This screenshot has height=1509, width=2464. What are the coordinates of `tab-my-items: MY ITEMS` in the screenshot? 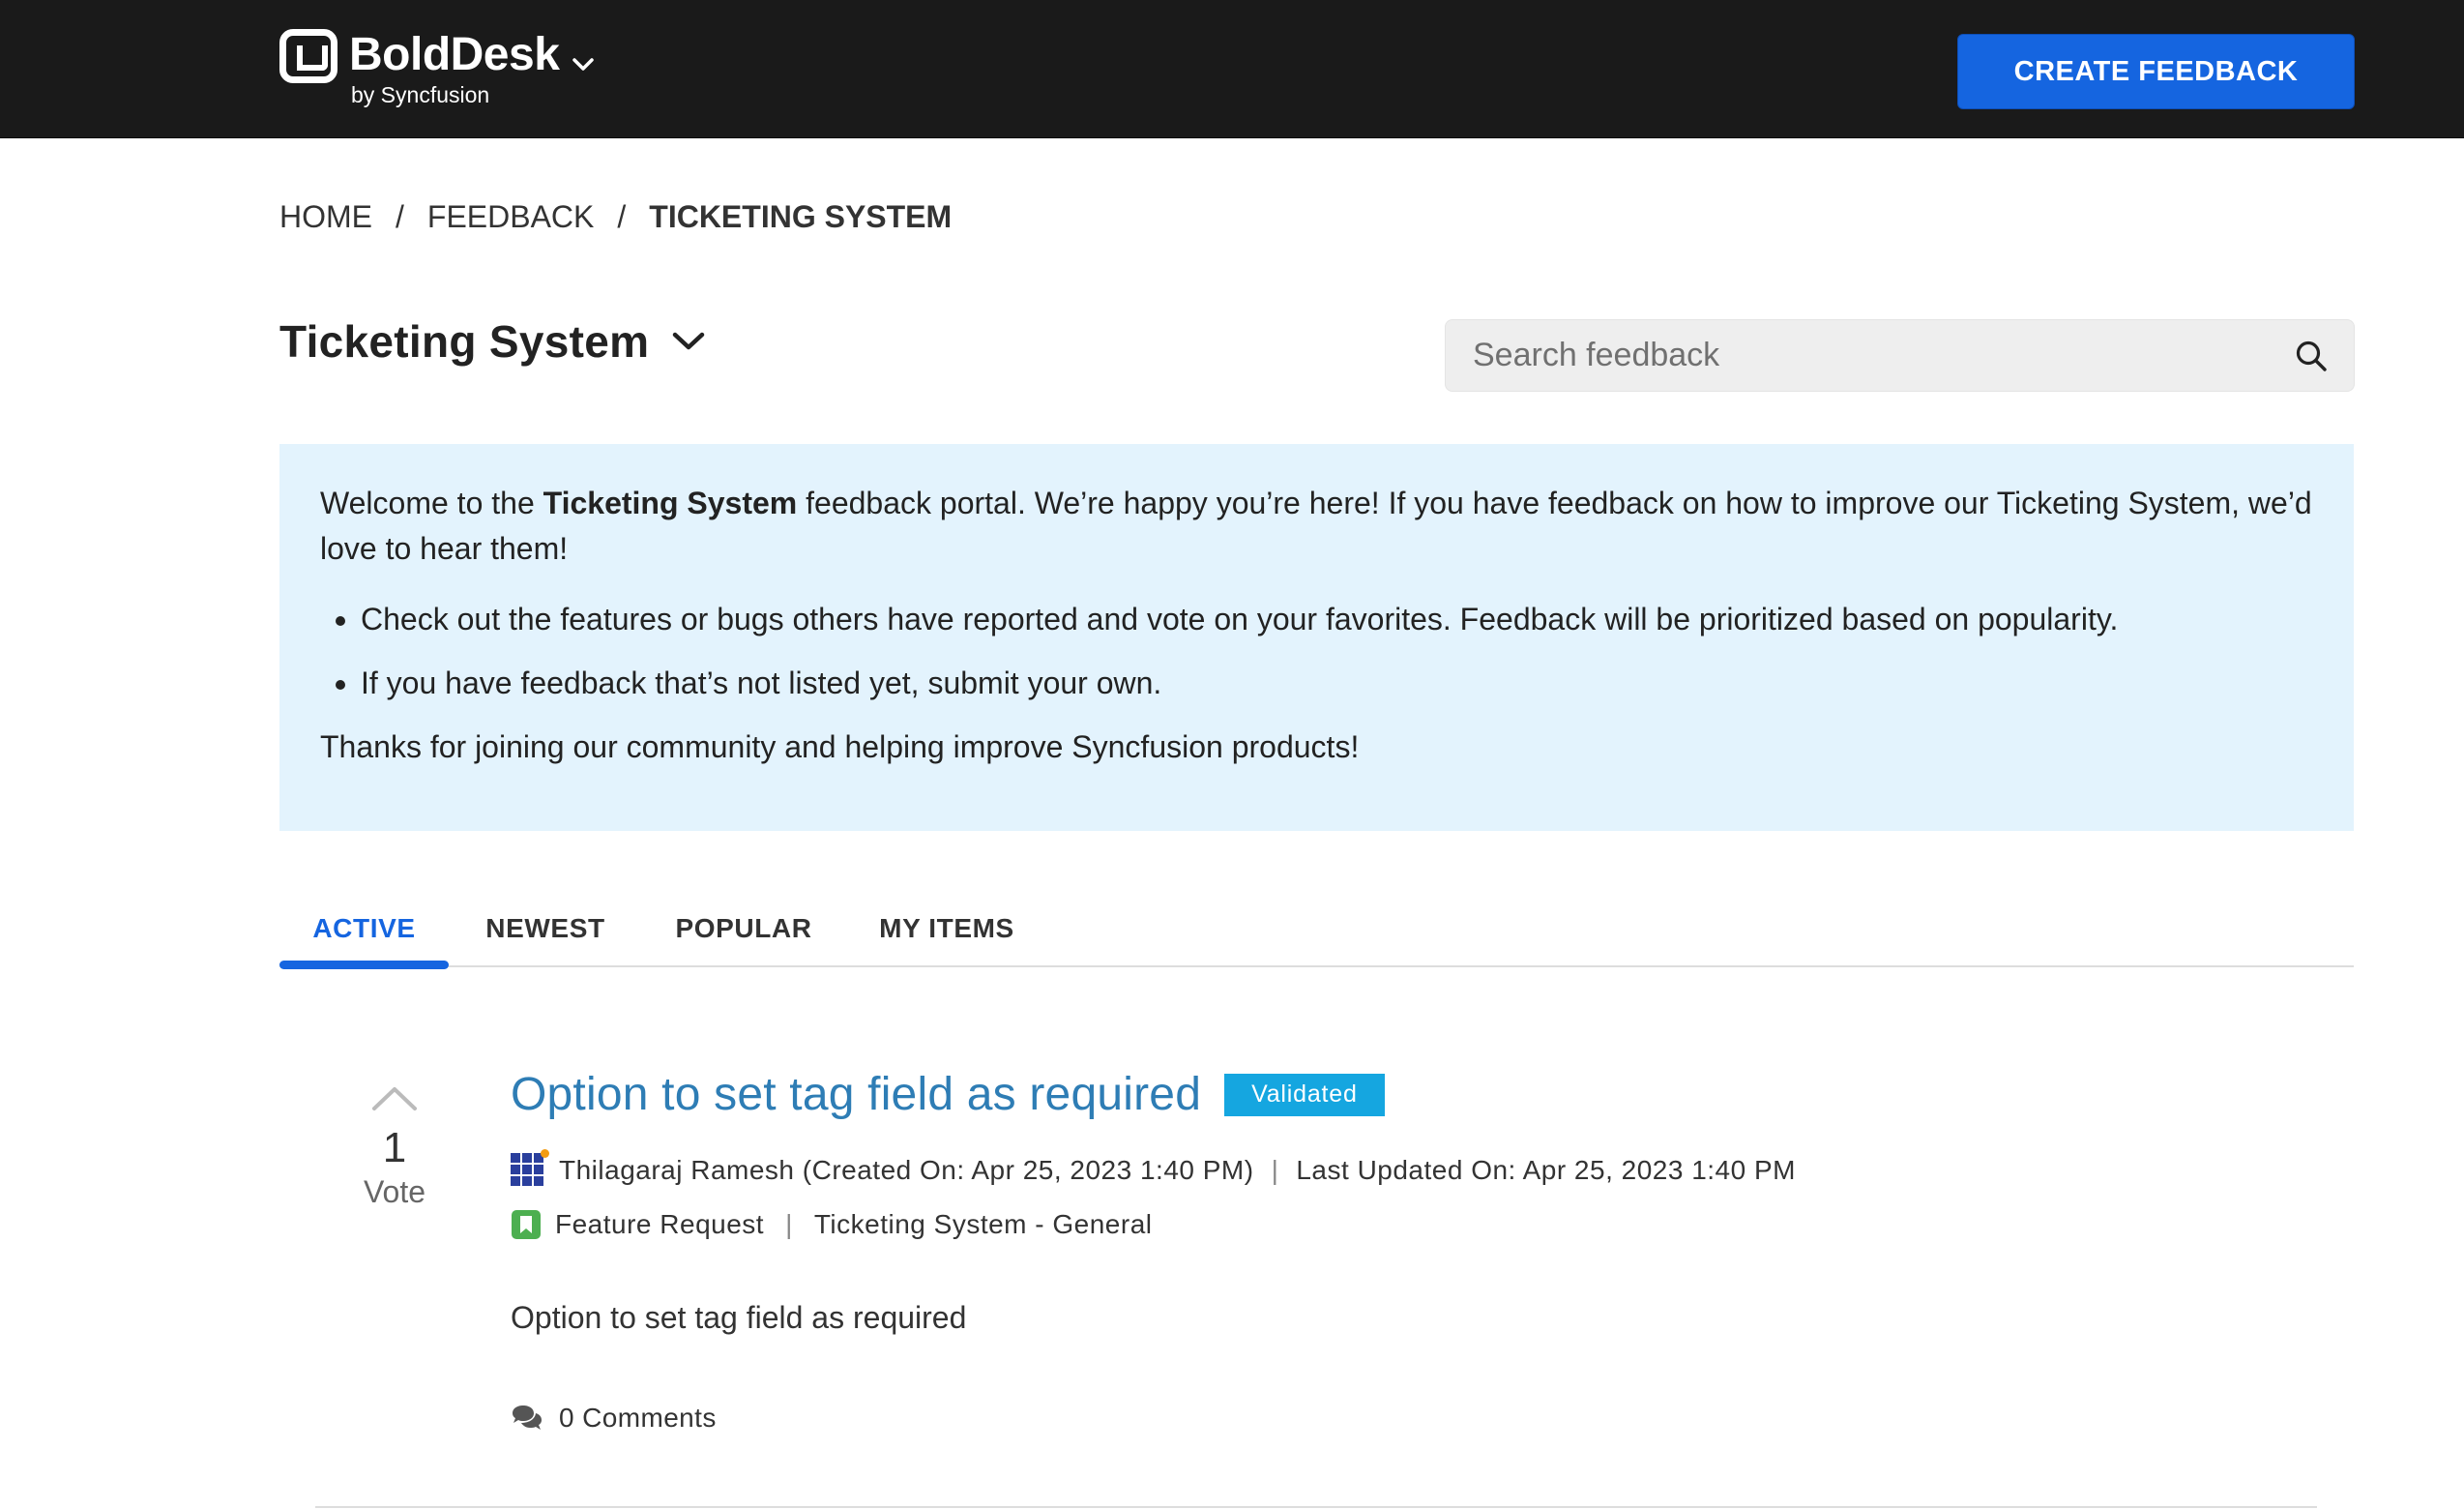 It's located at (946, 929).